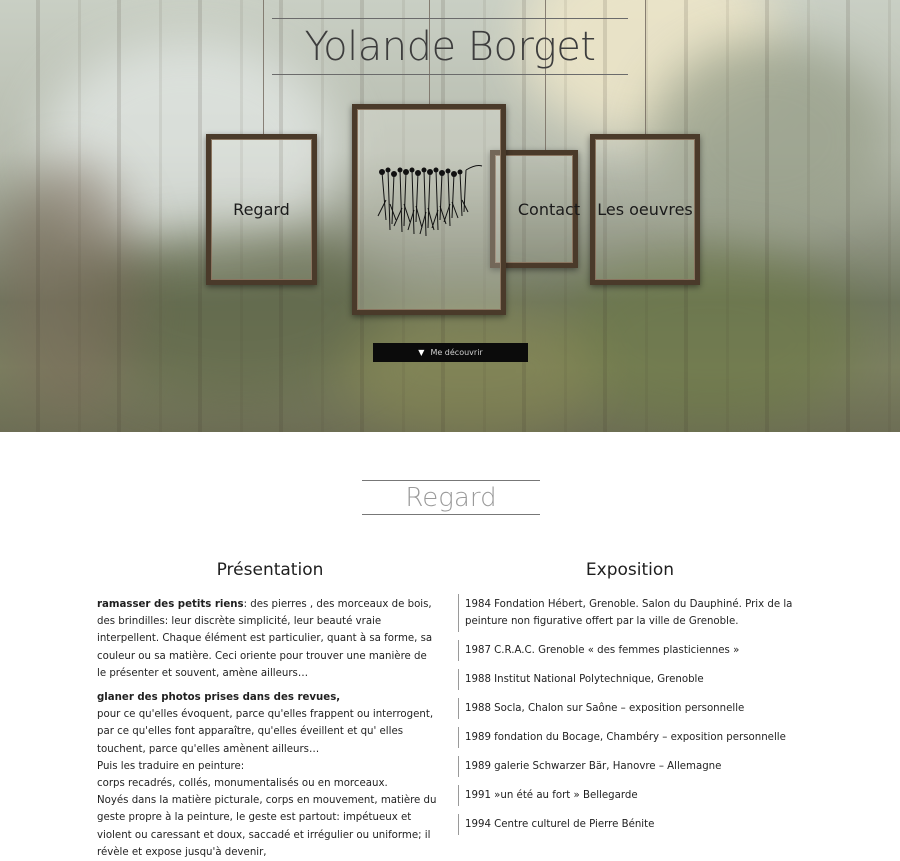 This screenshot has width=900, height=861. What do you see at coordinates (450, 74) in the screenshot?
I see `title-rule-bottom` at bounding box center [450, 74].